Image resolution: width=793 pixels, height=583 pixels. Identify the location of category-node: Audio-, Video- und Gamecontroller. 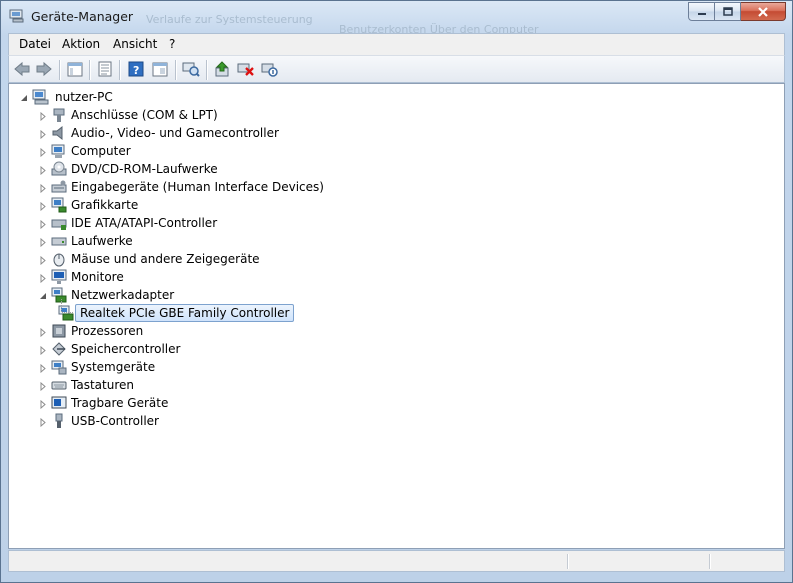
(239, 133).